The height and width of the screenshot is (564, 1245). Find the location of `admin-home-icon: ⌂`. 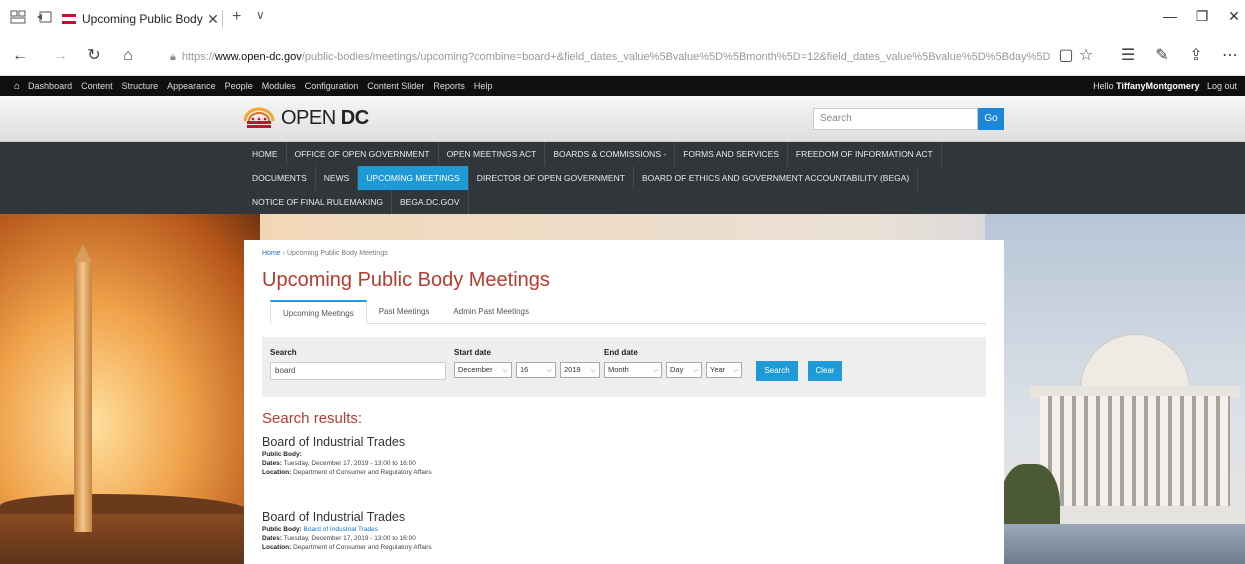

admin-home-icon: ⌂ is located at coordinates (17, 86).